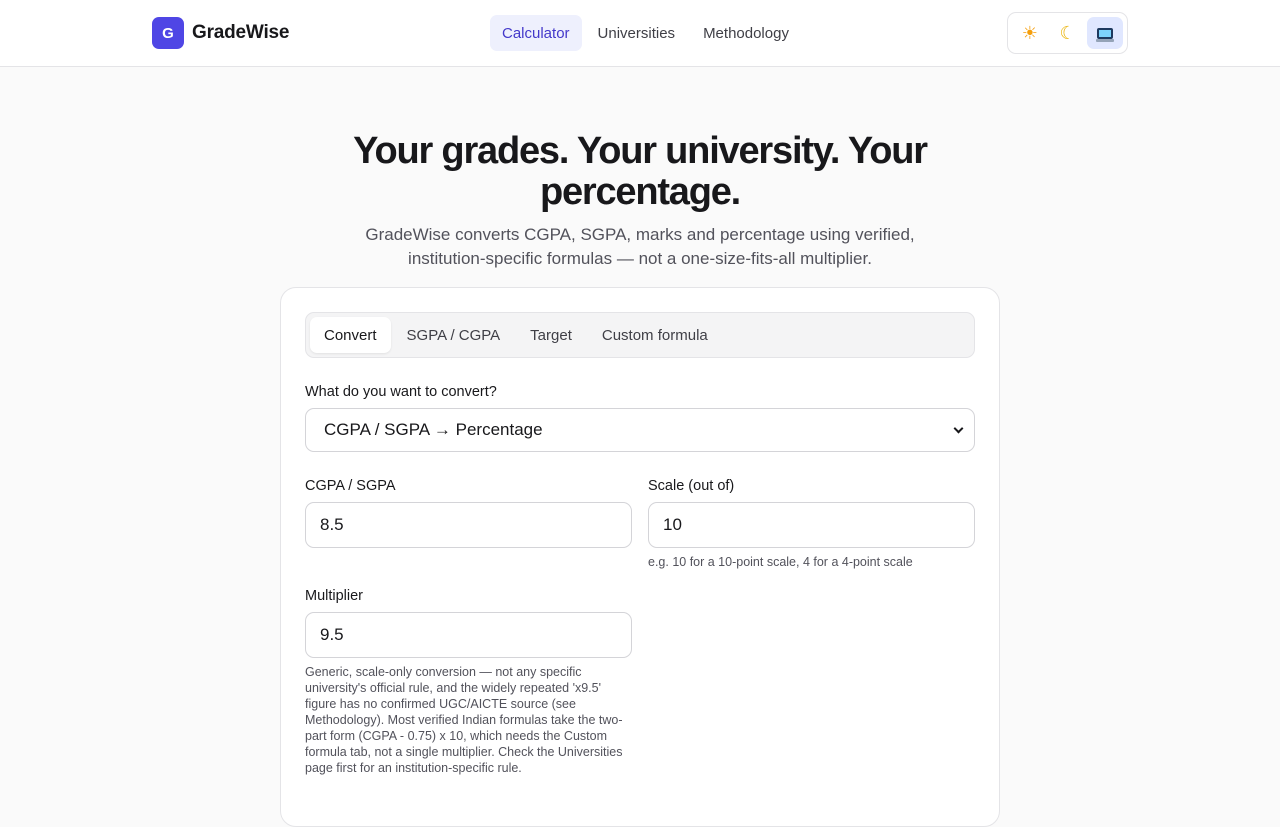 The width and height of the screenshot is (1280, 827). What do you see at coordinates (551, 335) in the screenshot?
I see `tab-target: Target` at bounding box center [551, 335].